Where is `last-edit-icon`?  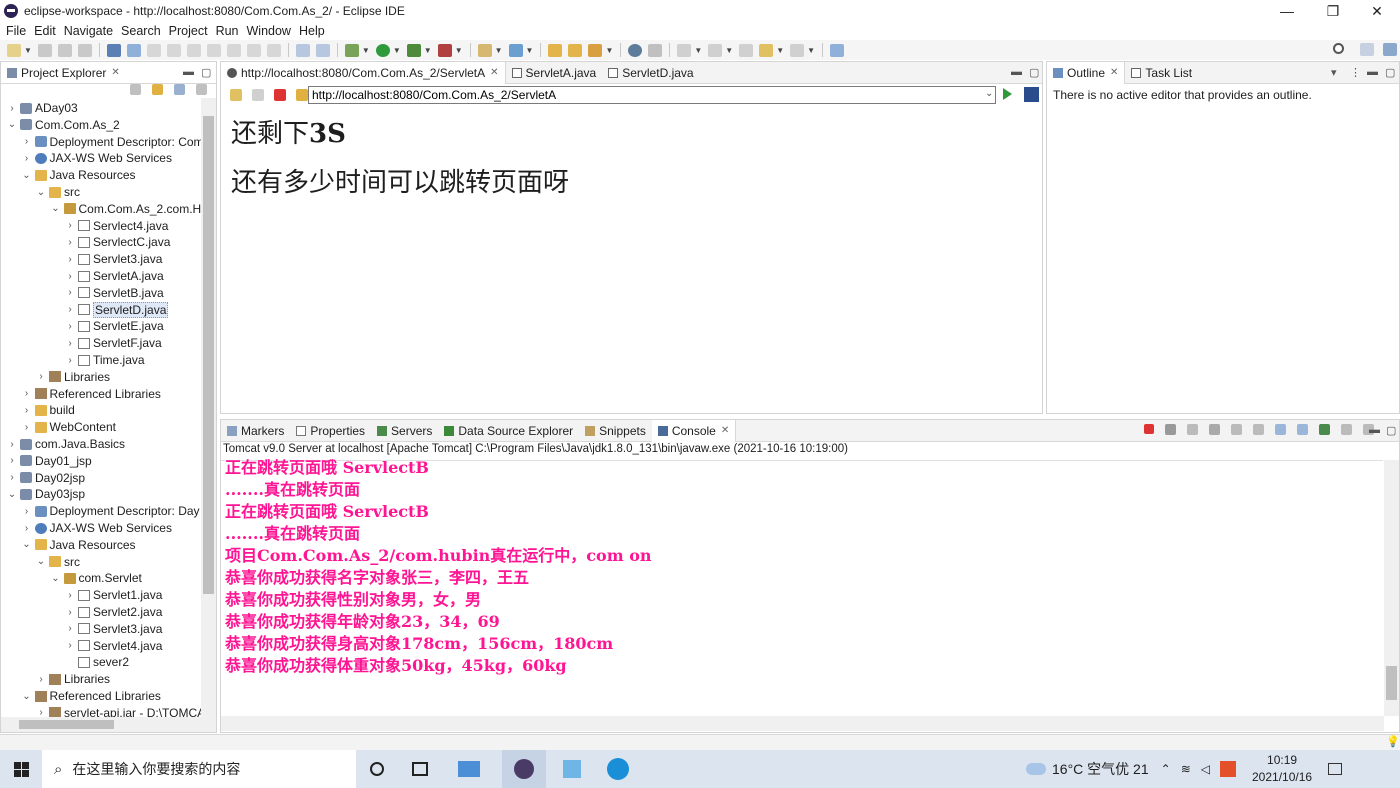 last-edit-icon is located at coordinates (746, 50).